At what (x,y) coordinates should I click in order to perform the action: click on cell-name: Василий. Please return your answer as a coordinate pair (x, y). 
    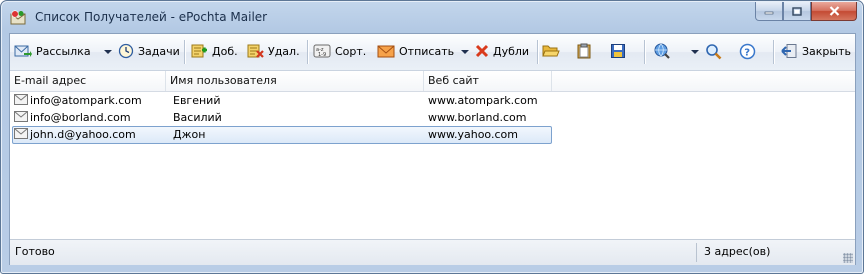
    Looking at the image, I should click on (197, 117).